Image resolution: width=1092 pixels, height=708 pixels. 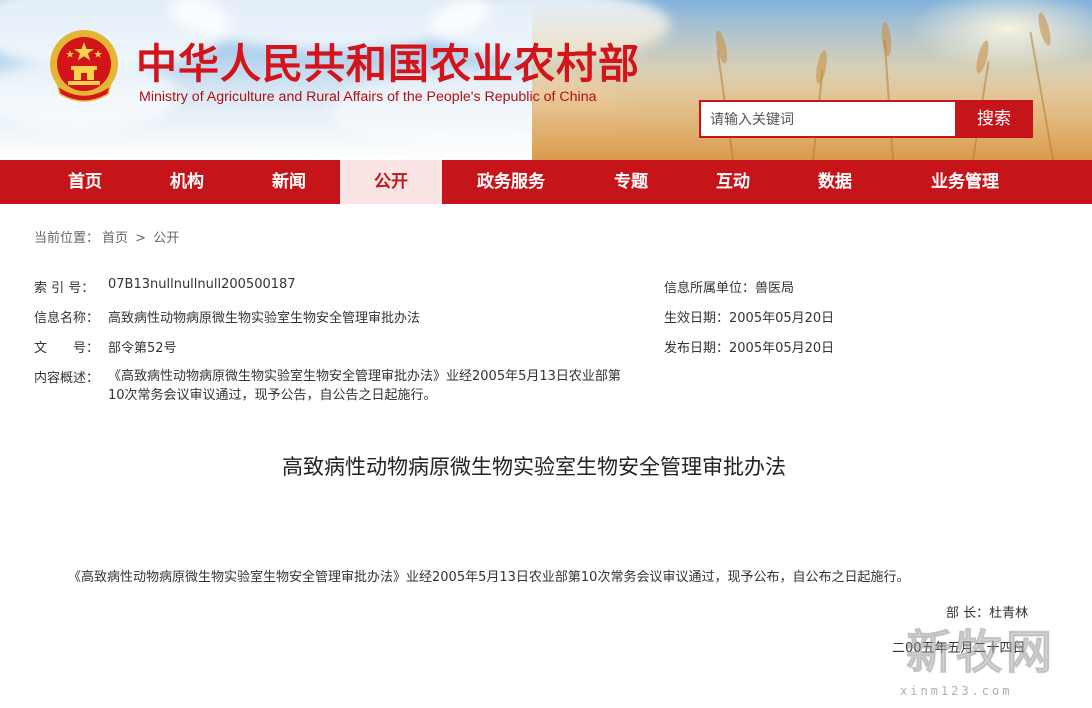 I want to click on nav-item-gov-services: 政务服务, so click(x=511, y=182).